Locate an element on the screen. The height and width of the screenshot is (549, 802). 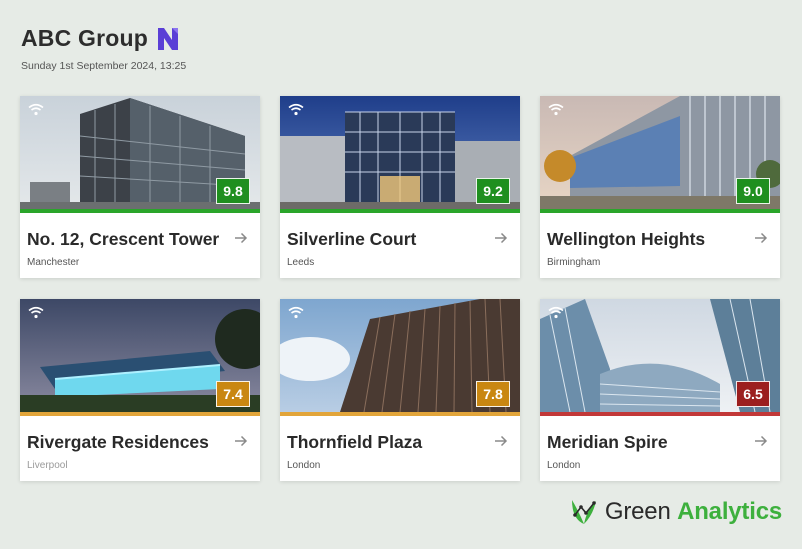
card-body: Rivergate Residences Liverpool is located at coordinates (140, 443).